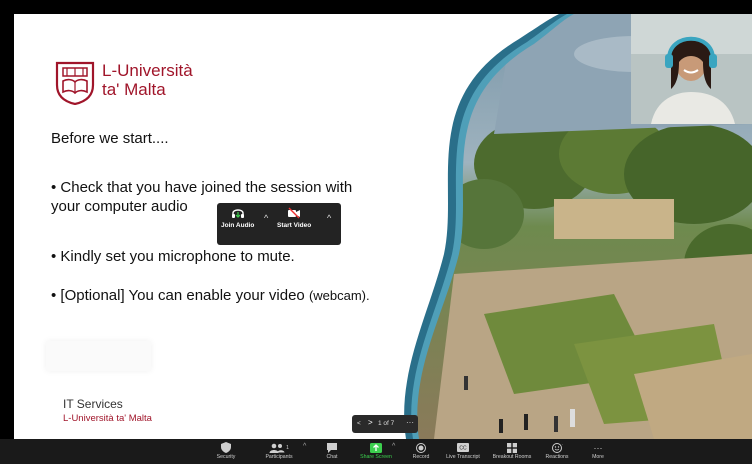  I want to click on previous-slide-icon: <, so click(359, 423).